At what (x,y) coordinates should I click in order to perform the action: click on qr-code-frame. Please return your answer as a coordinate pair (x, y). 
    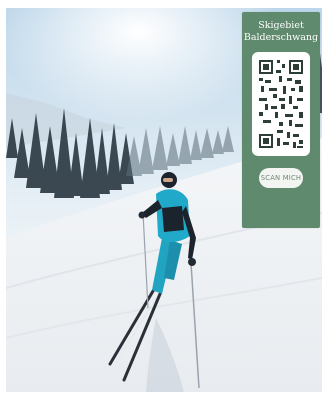
    Looking at the image, I should click on (281, 104).